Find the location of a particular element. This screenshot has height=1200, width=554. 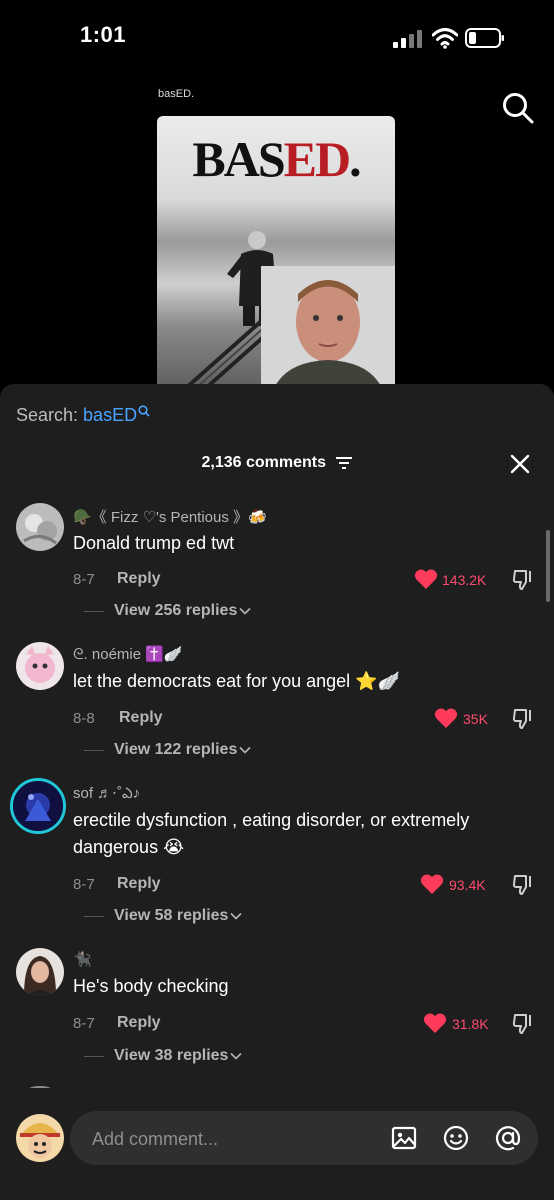

image-icon is located at coordinates (404, 1138).